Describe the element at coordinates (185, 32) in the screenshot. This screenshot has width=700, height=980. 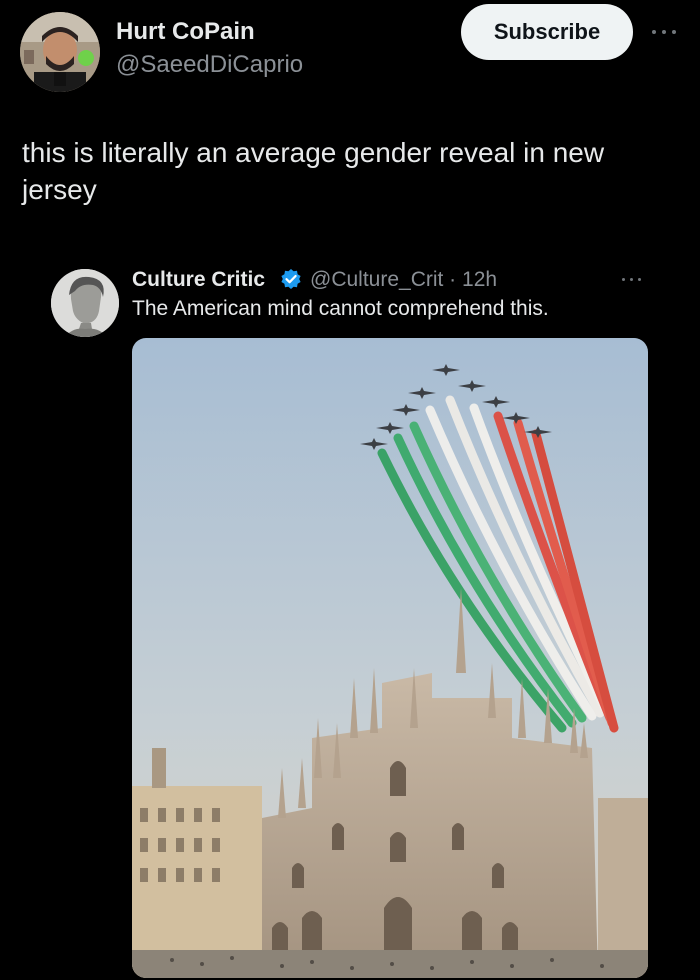
I see `author-display-name: Hurt CoPain` at that location.